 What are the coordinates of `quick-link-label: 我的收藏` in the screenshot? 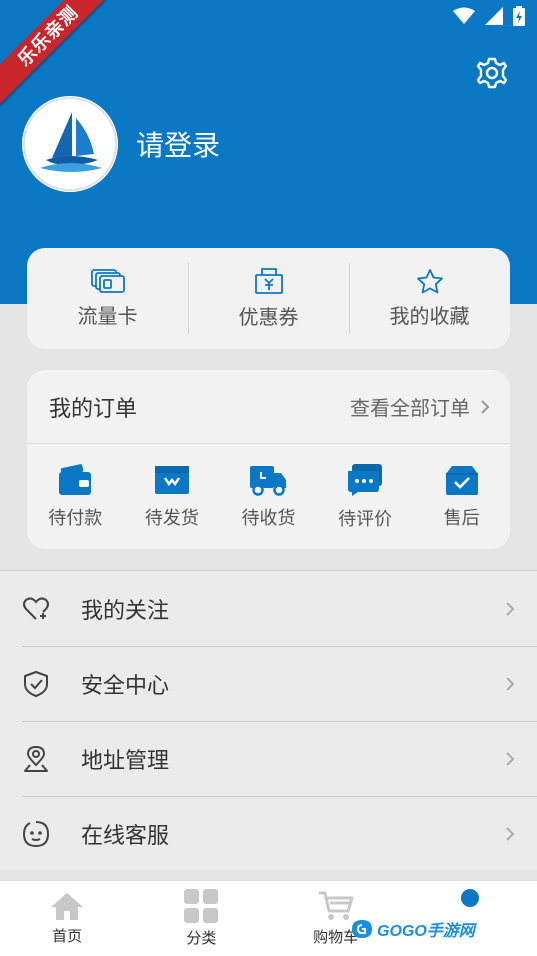 It's located at (429, 317).